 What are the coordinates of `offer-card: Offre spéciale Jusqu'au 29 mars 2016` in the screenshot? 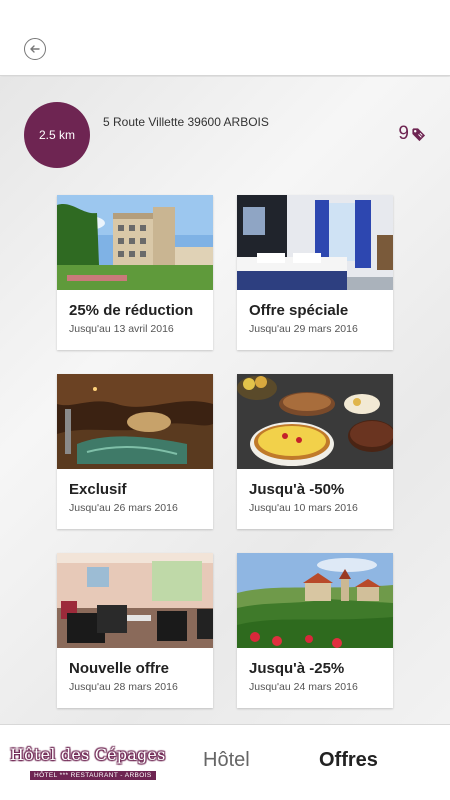 It's located at (315, 272).